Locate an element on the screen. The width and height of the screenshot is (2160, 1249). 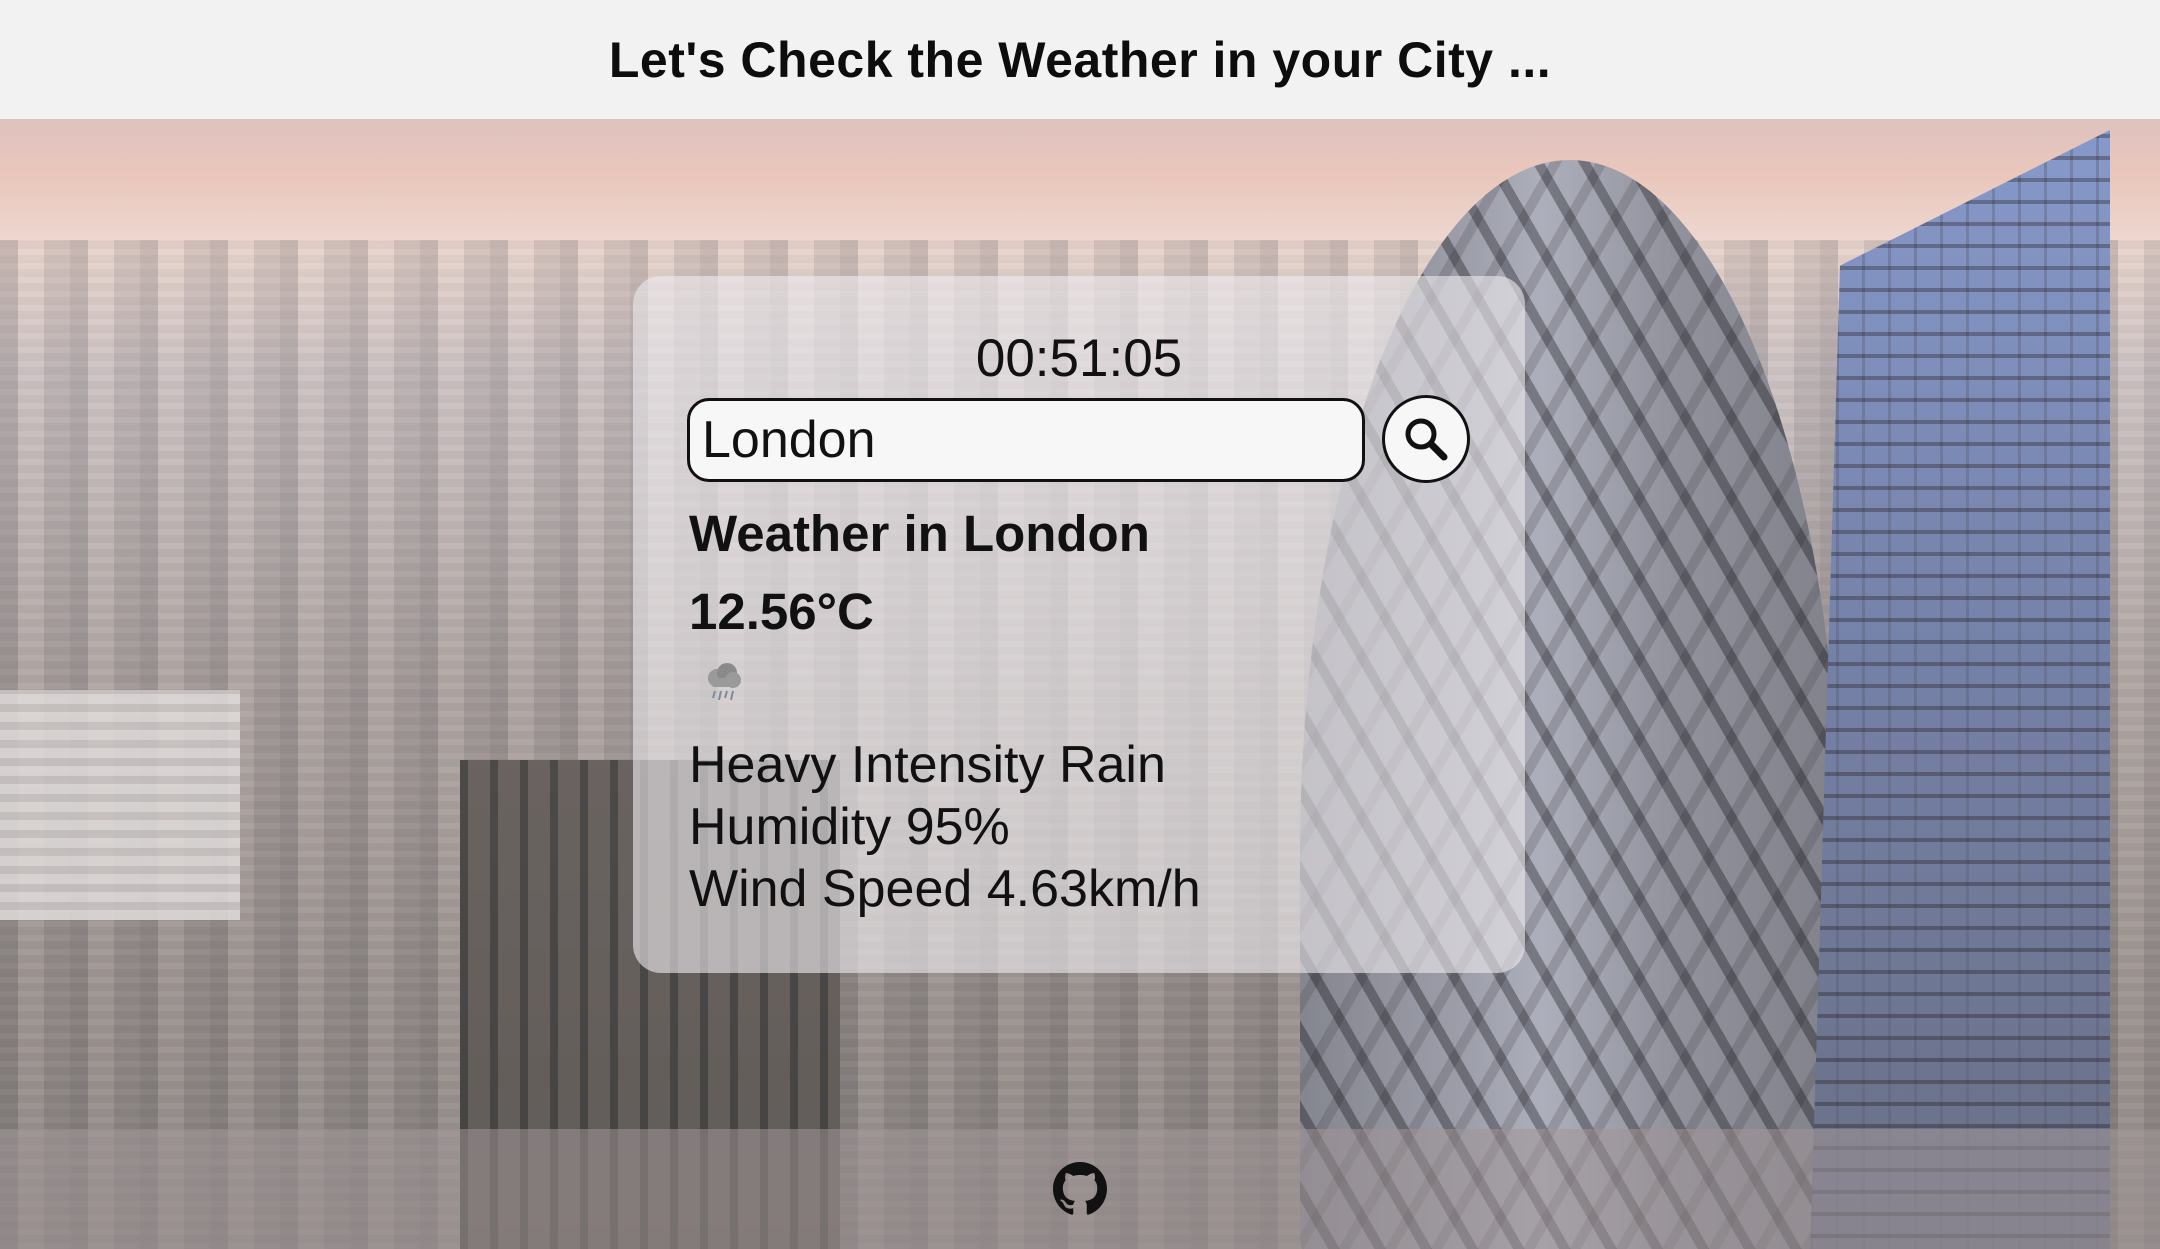
rain-cloud-icon is located at coordinates (724, 682).